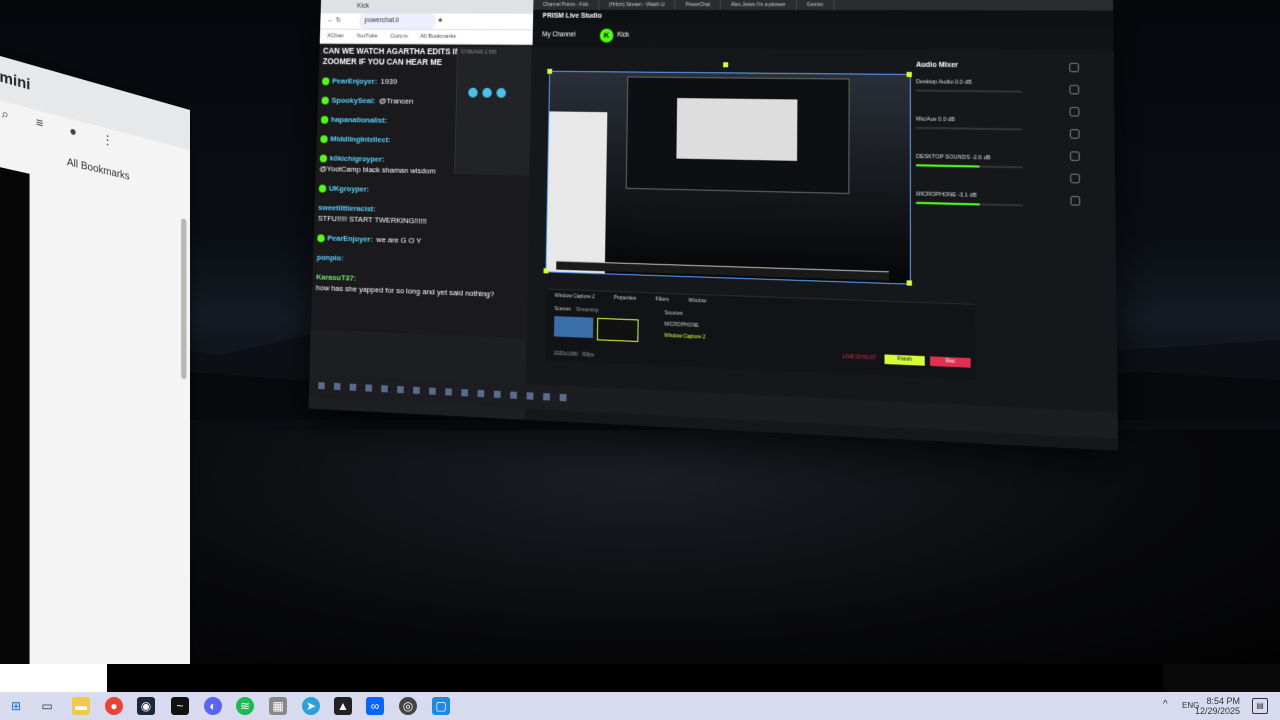 This screenshot has width=1280, height=720. Describe the element at coordinates (726, 65) in the screenshot. I see `rotate-handle` at that location.